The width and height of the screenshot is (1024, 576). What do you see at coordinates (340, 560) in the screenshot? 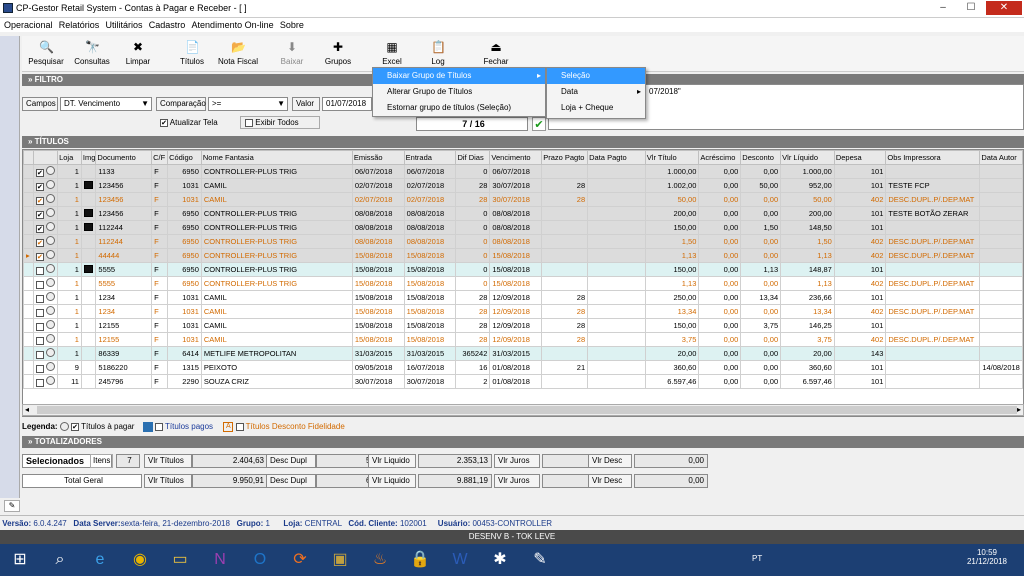
I see `gestor-icon: ▣` at bounding box center [340, 560].